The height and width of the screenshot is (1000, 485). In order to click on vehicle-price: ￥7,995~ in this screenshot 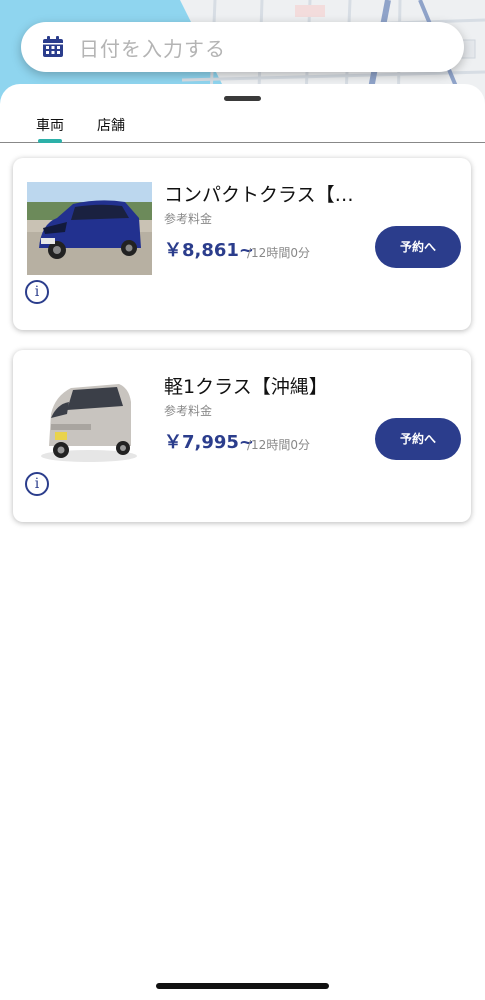, I will do `click(209, 442)`.